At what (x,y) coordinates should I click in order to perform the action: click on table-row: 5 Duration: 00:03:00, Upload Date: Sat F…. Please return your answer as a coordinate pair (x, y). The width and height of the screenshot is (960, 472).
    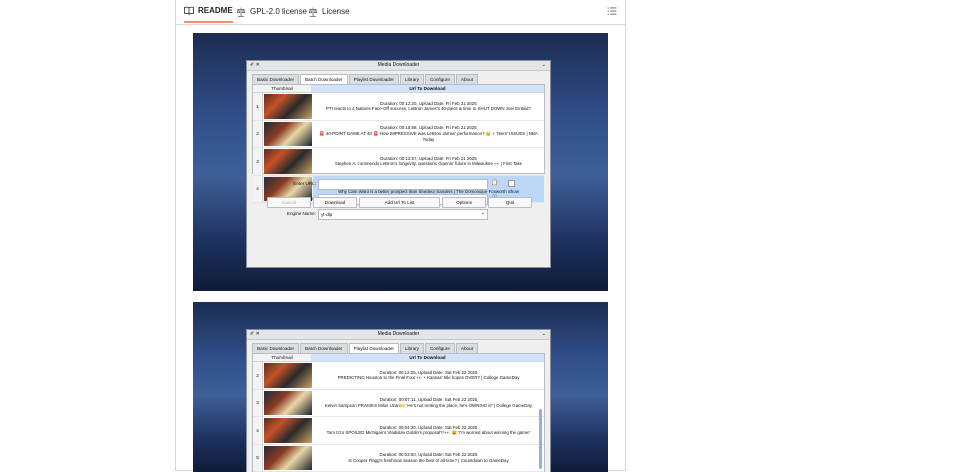
    Looking at the image, I should click on (398, 458).